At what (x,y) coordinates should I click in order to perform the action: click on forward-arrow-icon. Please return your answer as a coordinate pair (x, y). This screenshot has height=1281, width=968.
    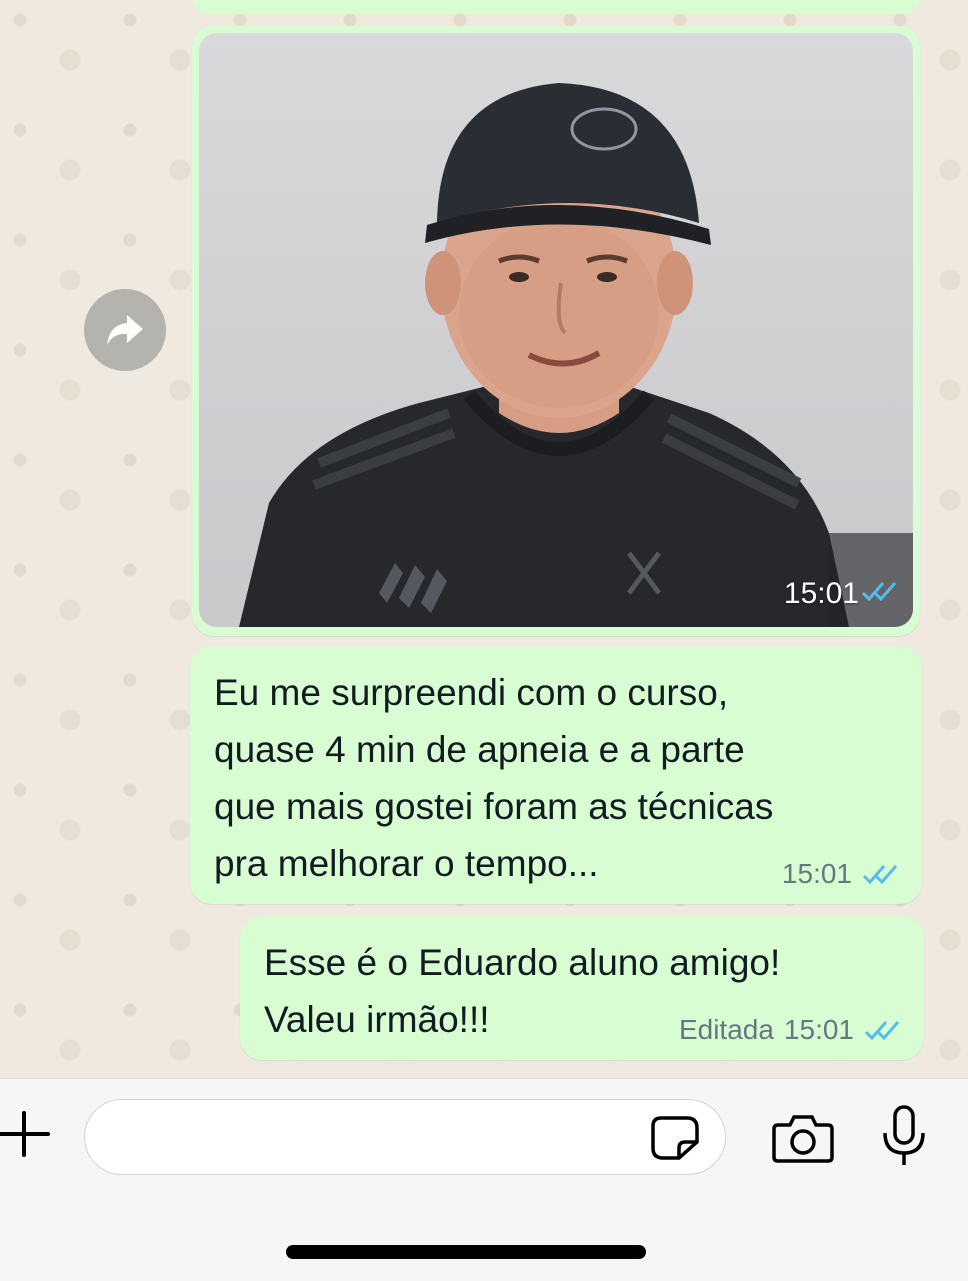
    Looking at the image, I should click on (125, 330).